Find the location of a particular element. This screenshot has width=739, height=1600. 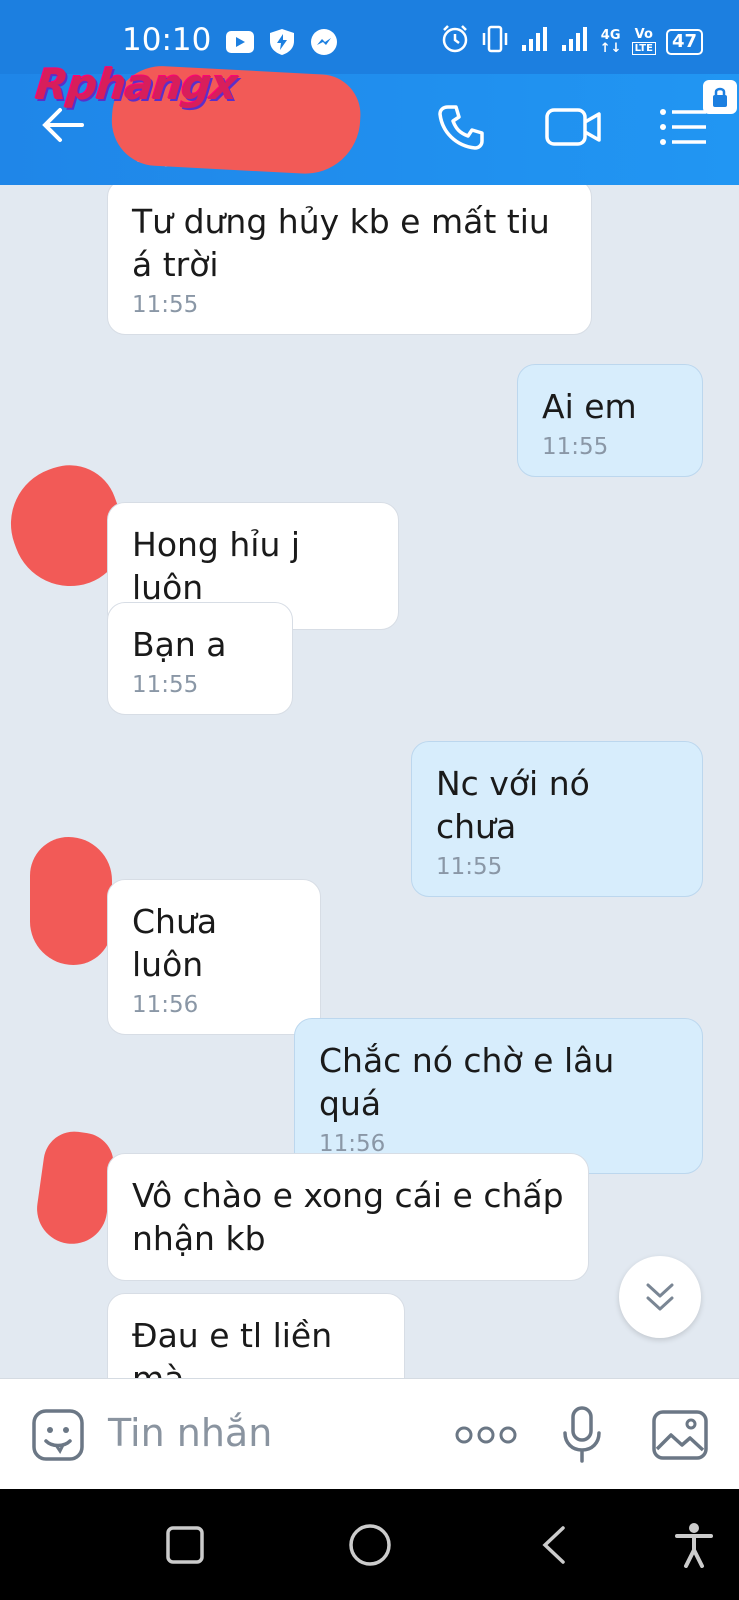

signal-icon is located at coordinates (535, 41).